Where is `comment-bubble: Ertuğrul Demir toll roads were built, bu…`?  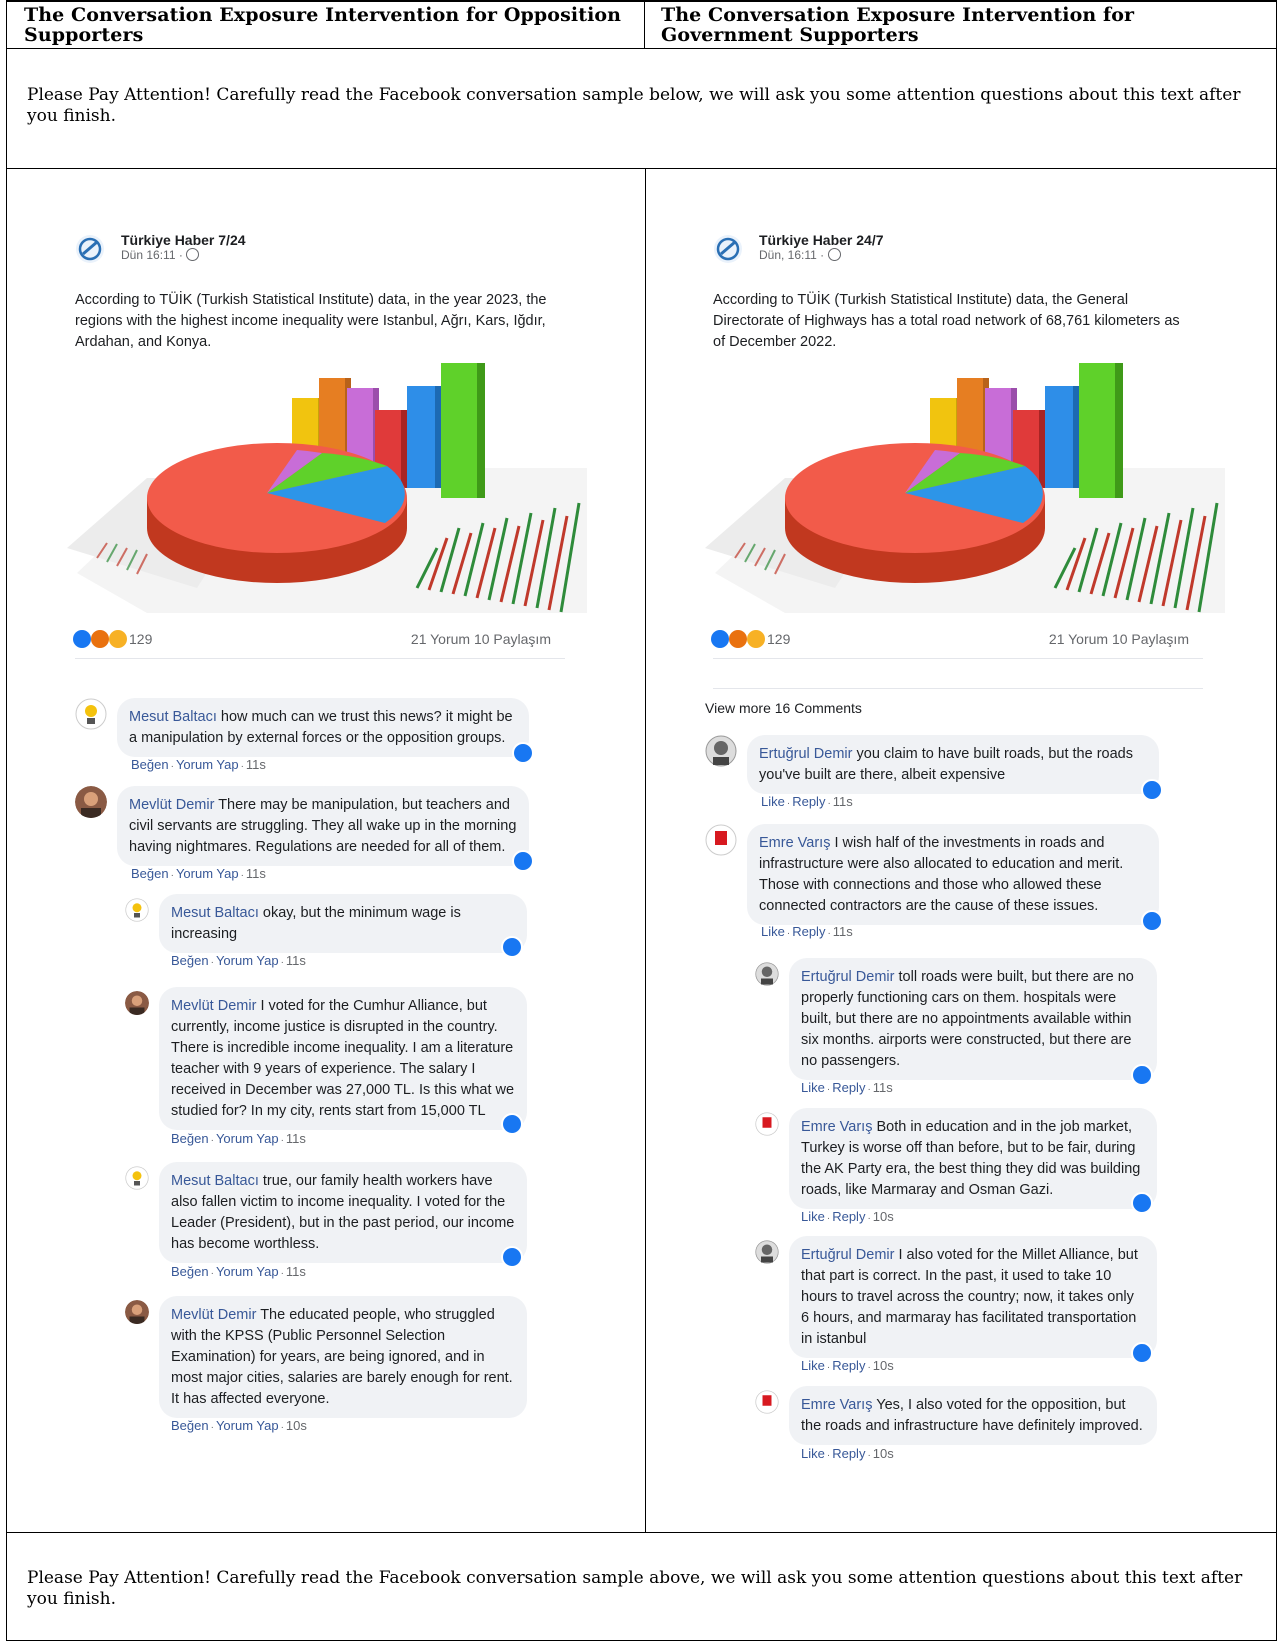 comment-bubble: Ertuğrul Demir toll roads were built, bu… is located at coordinates (973, 1019).